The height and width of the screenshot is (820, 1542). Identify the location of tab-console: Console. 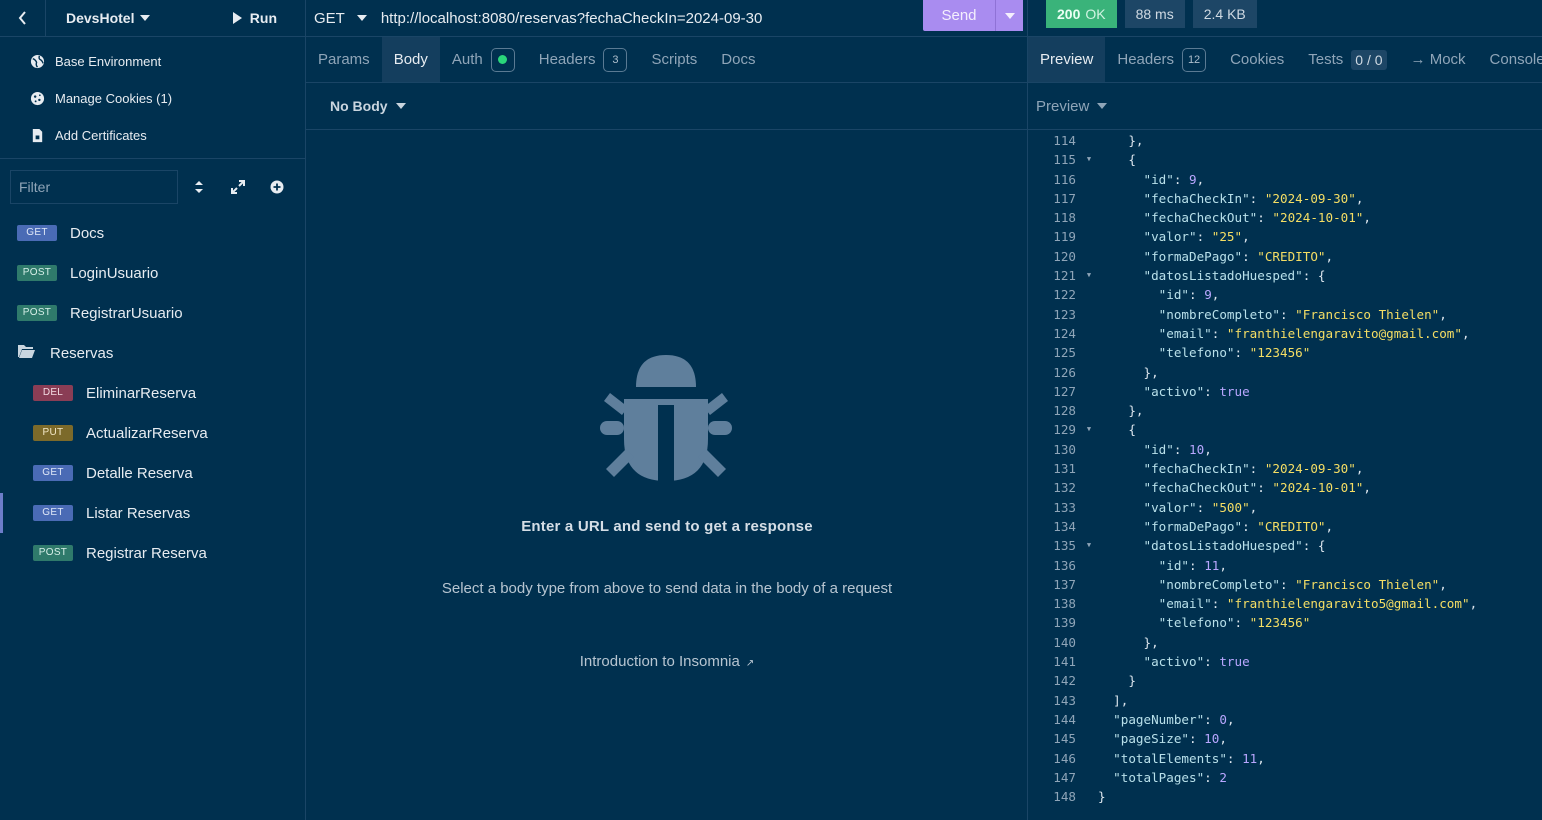
(1510, 59).